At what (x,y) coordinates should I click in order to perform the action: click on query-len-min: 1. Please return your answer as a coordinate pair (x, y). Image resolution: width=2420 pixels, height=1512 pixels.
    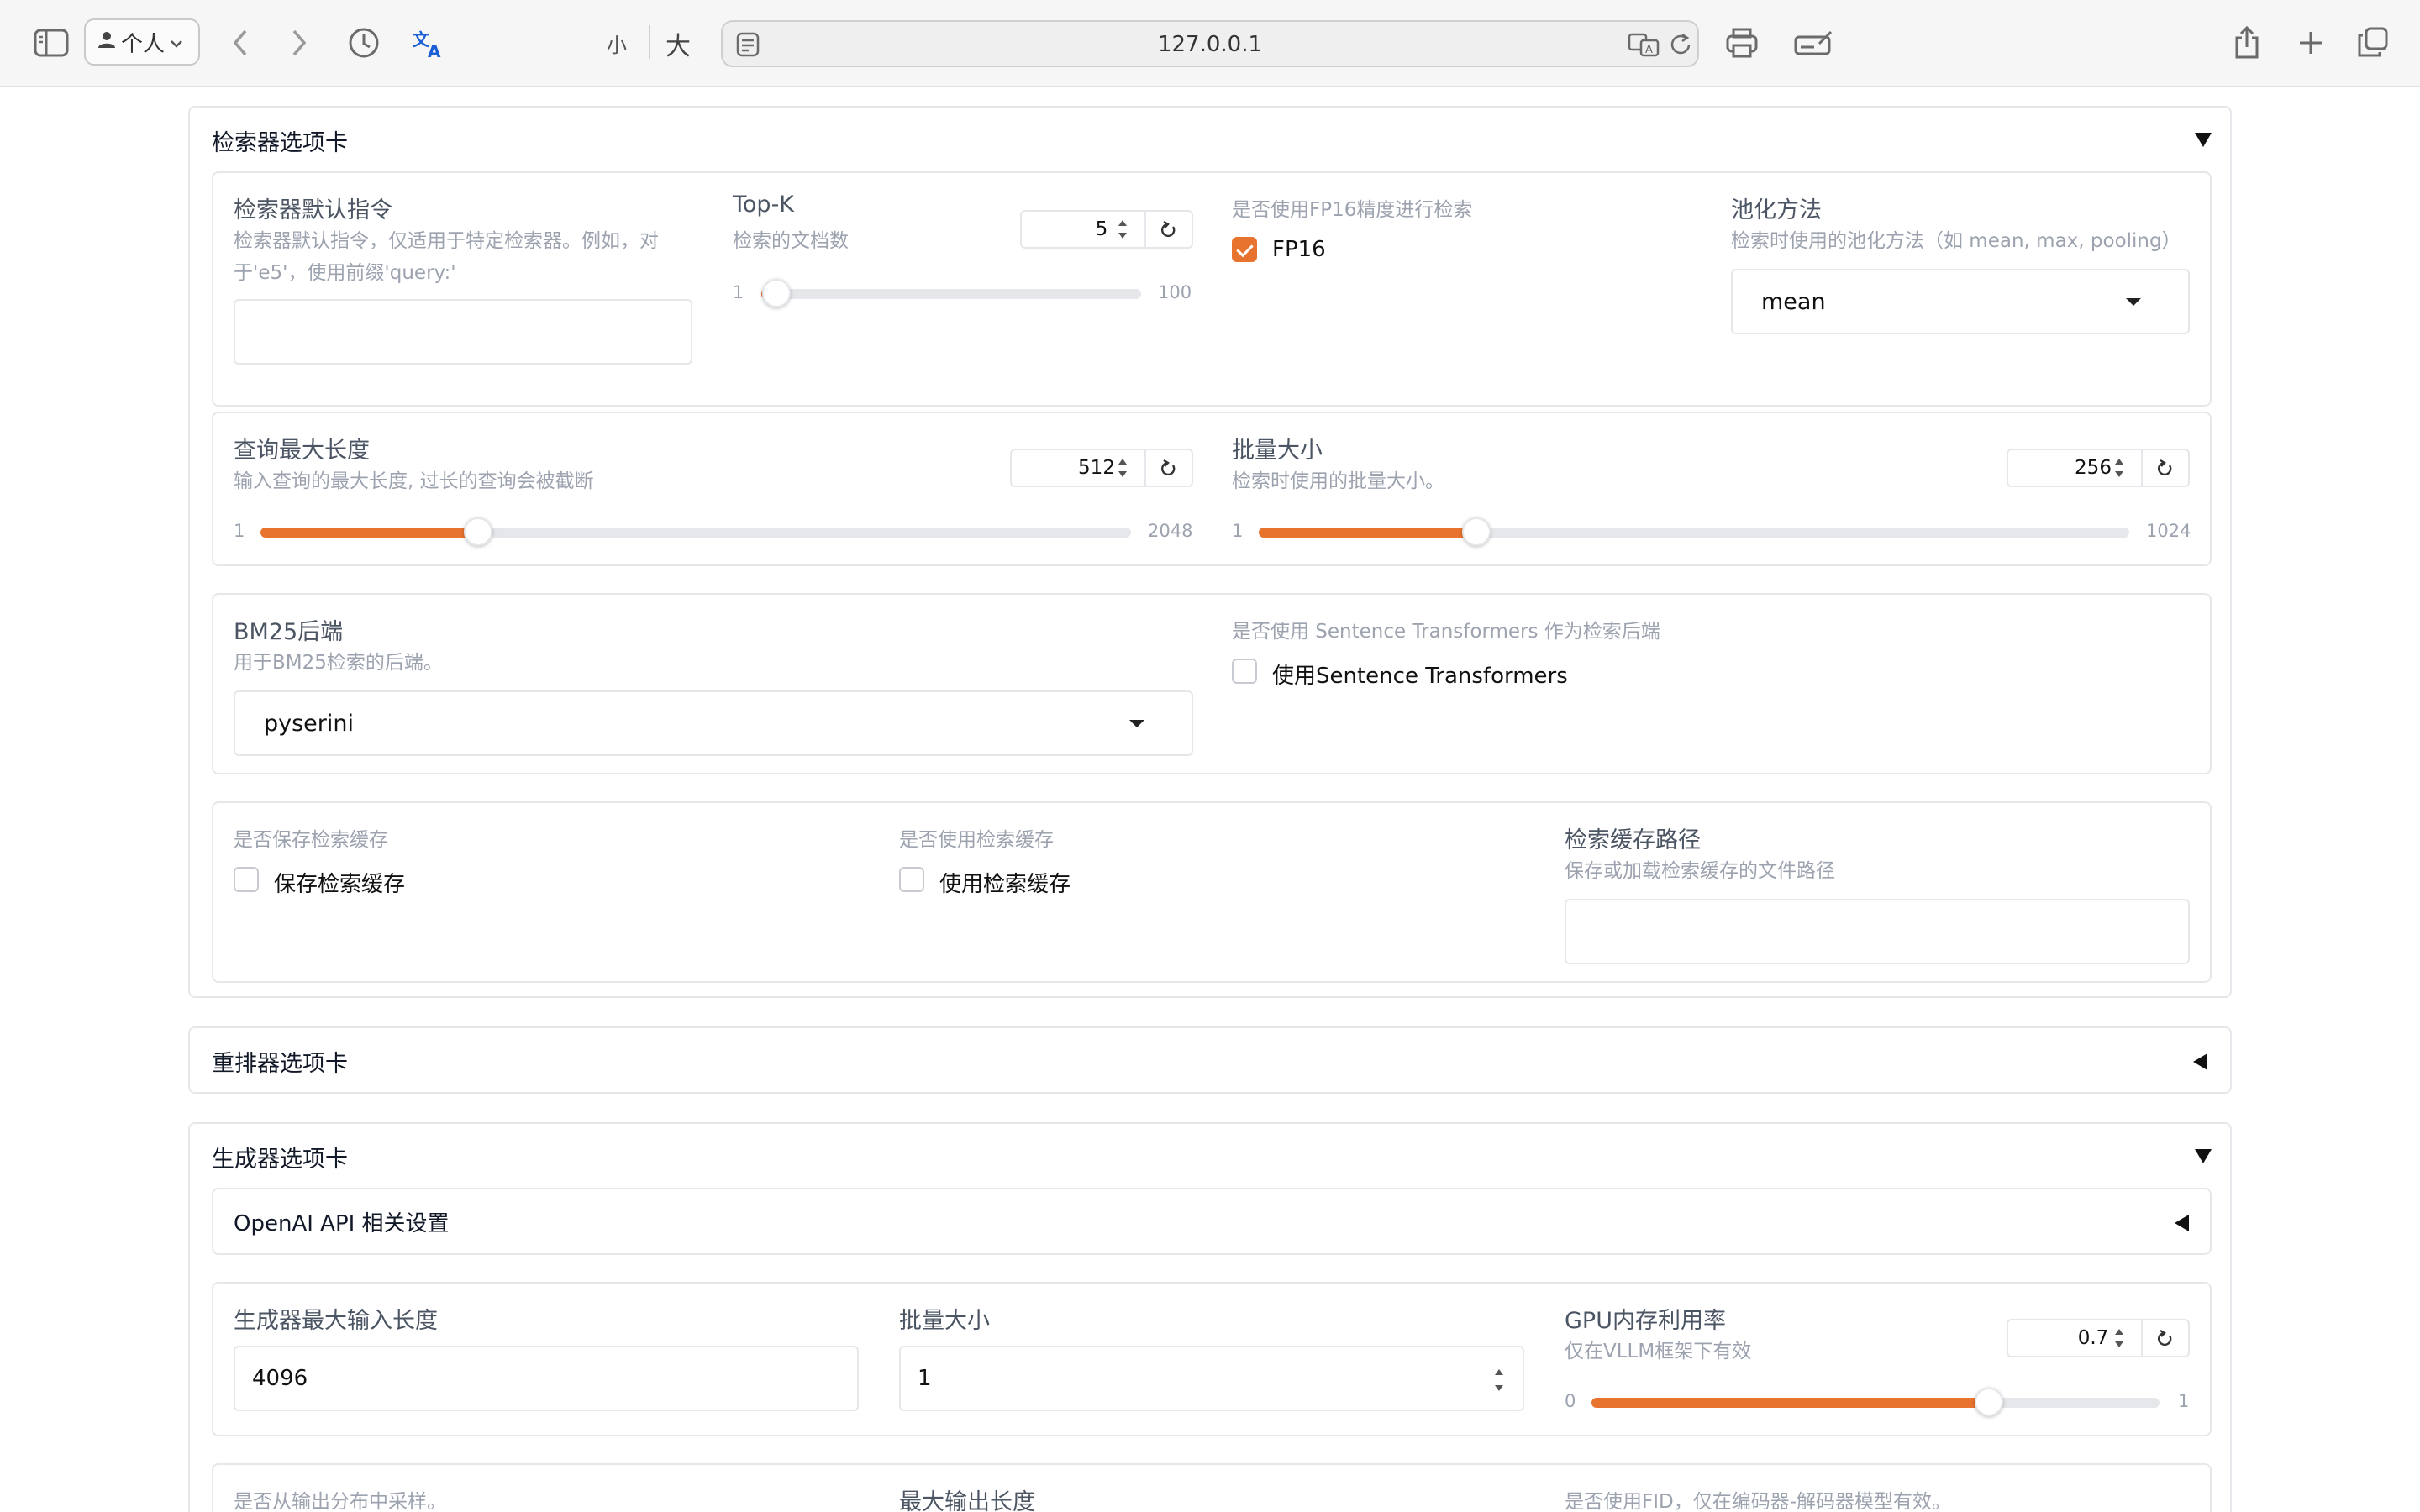
    Looking at the image, I should click on (240, 531).